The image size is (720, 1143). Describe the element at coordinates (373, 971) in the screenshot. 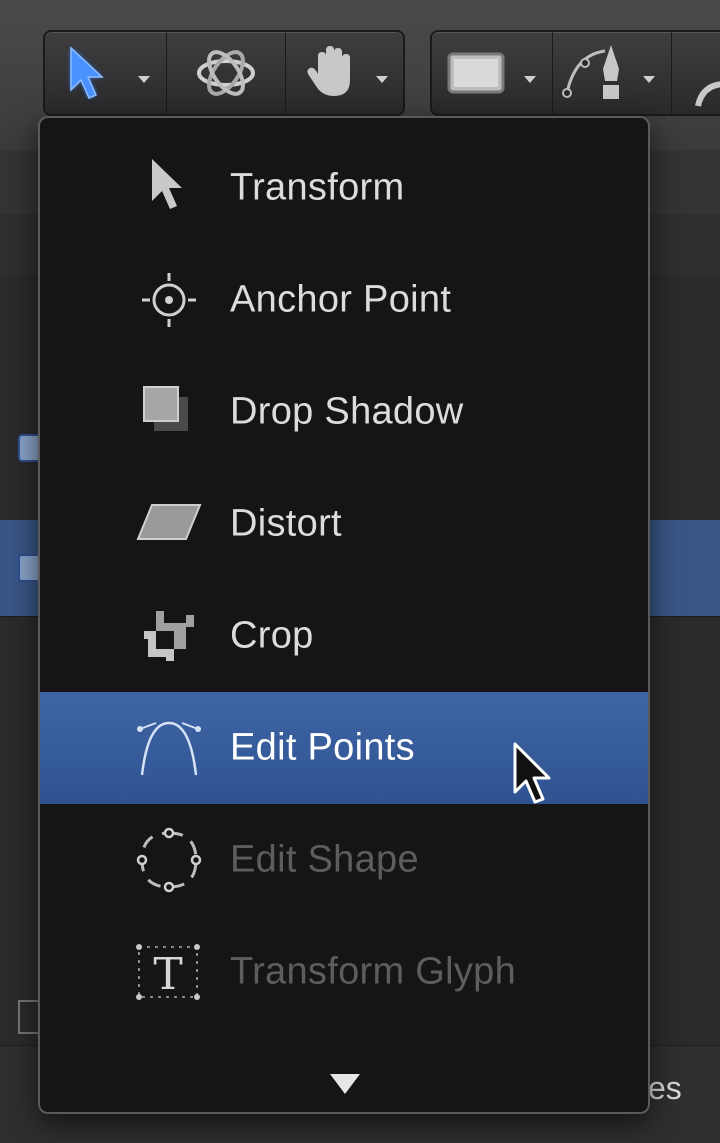

I see `menu-item-label: Transform Glyph` at that location.